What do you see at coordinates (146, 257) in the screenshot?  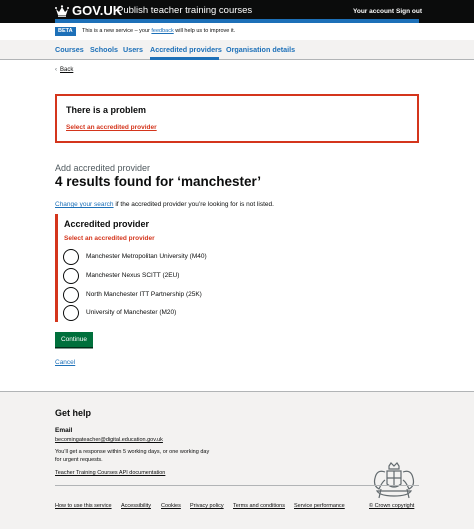 I see `radio-label: Manchester Metropolitan University (M40)` at bounding box center [146, 257].